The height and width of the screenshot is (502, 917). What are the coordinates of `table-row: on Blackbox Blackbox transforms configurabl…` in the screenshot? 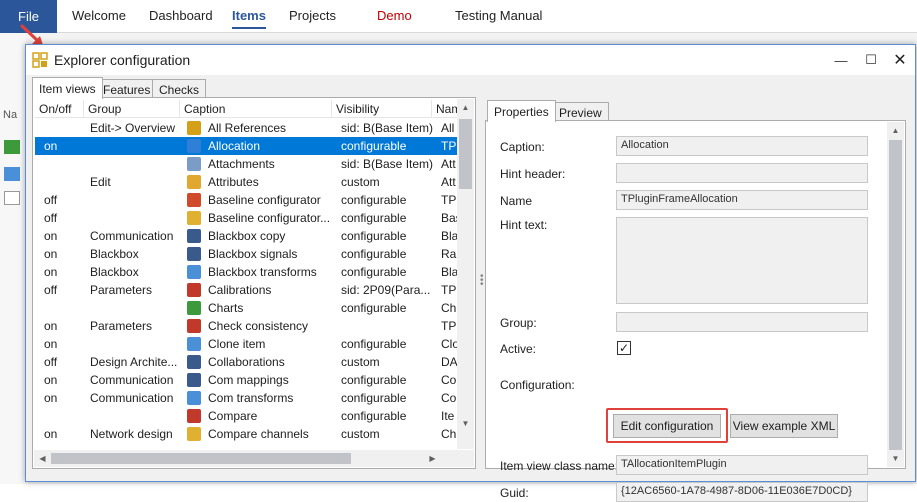 It's located at (247, 272).